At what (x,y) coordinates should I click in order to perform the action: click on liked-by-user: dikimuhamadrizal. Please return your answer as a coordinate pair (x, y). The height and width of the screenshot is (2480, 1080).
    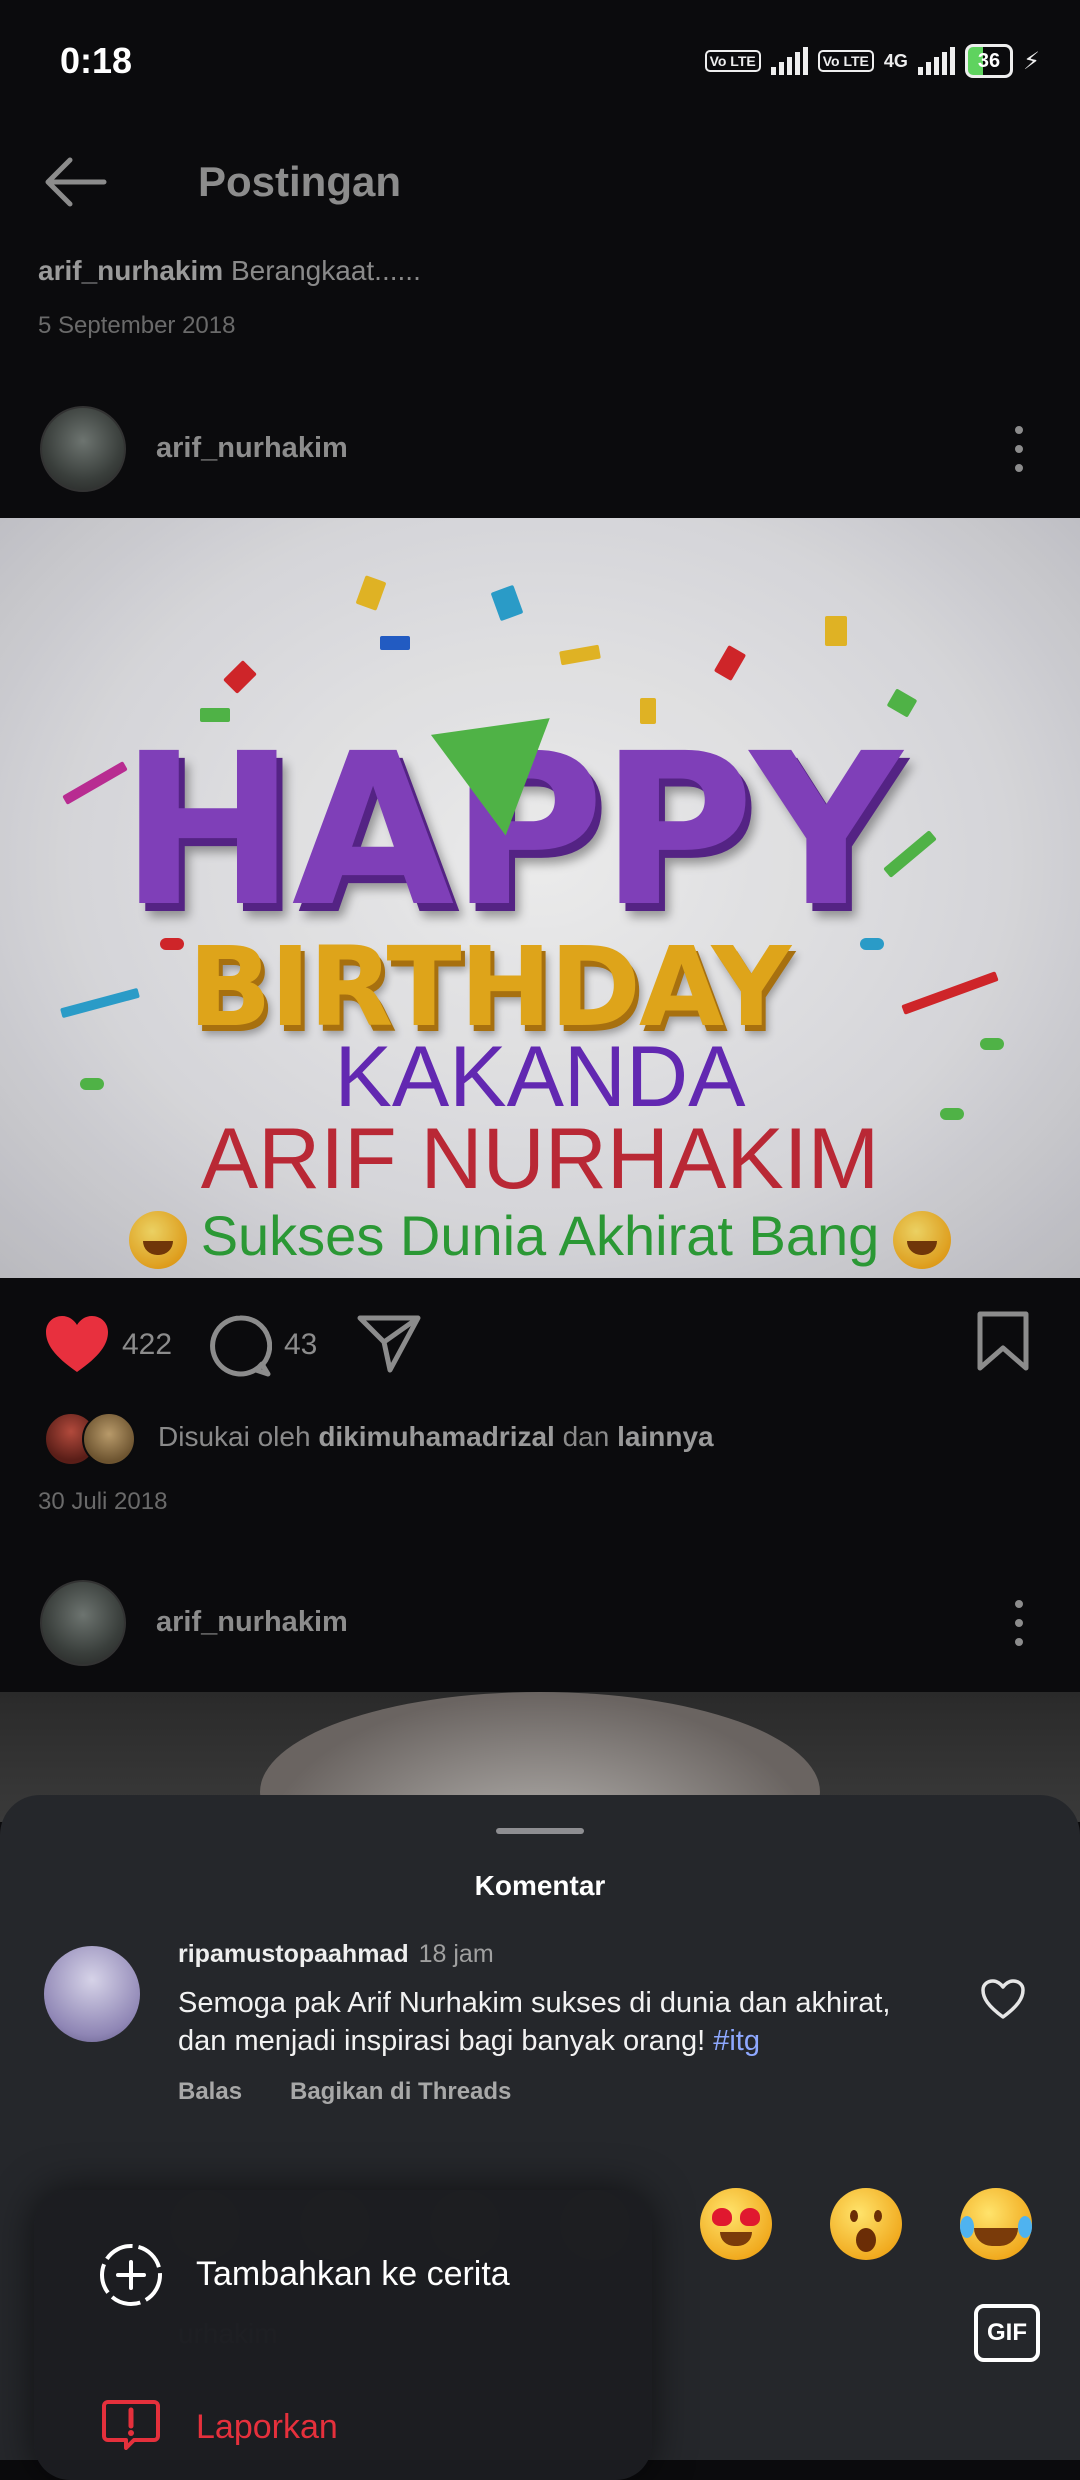
    Looking at the image, I should click on (436, 1436).